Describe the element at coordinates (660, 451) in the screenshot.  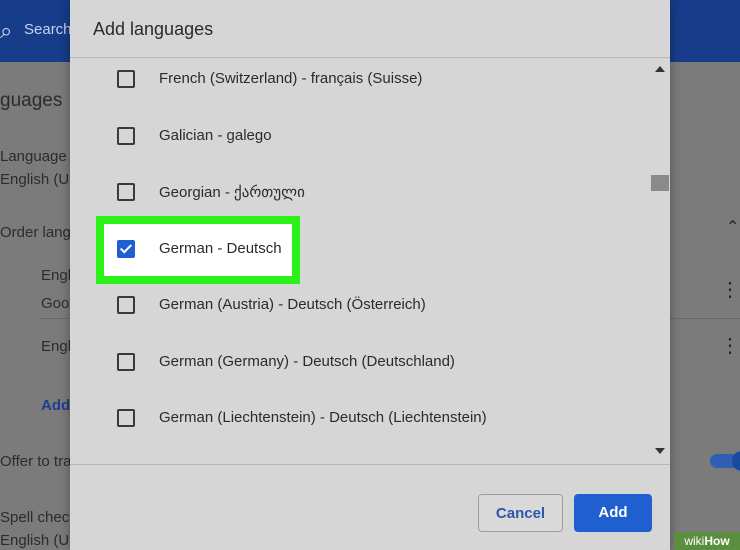
I see `scroll-down-arrow-icon` at that location.